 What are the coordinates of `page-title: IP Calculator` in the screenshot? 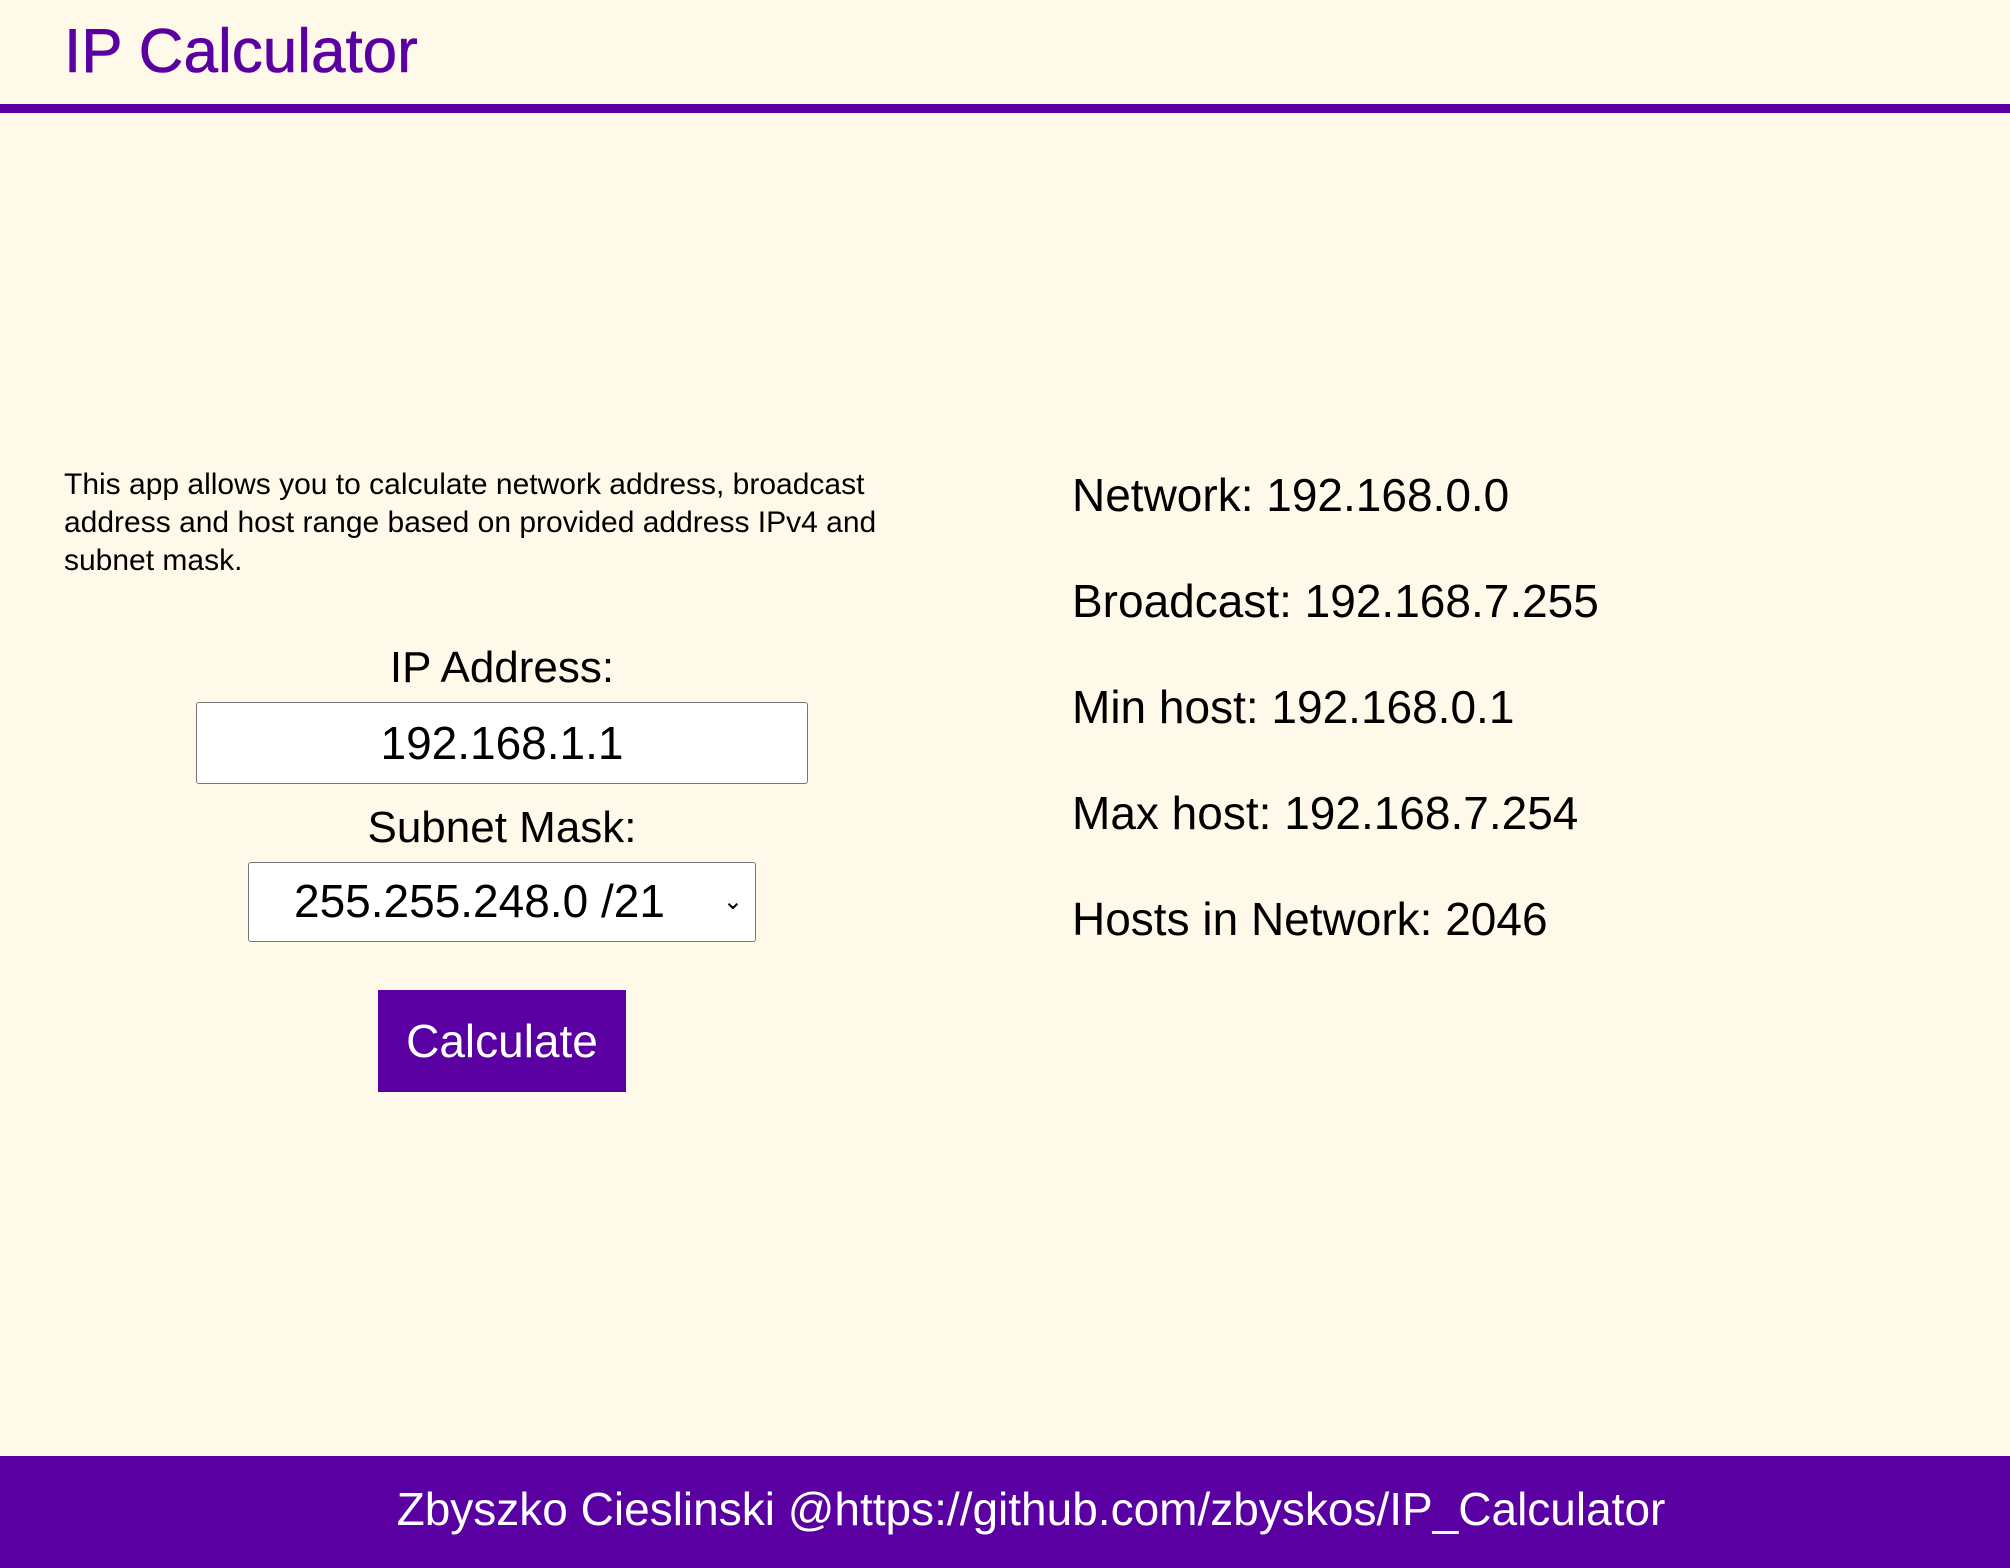 It's located at (241, 52).